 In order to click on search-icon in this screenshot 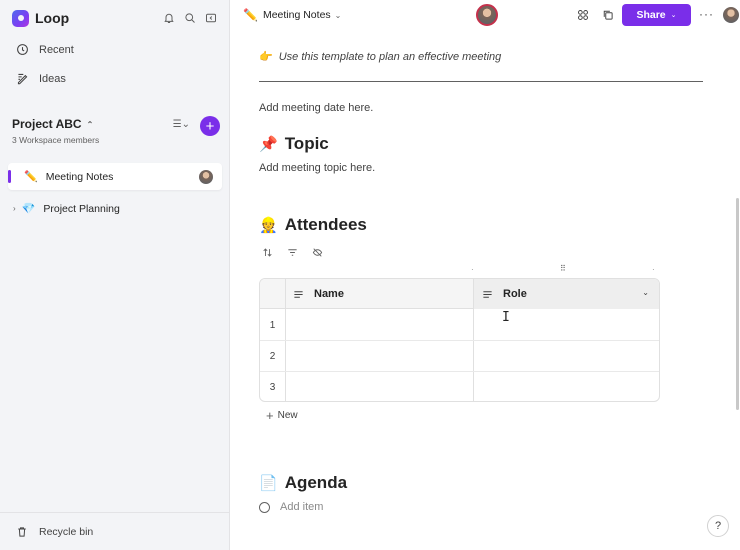, I will do `click(190, 18)`.